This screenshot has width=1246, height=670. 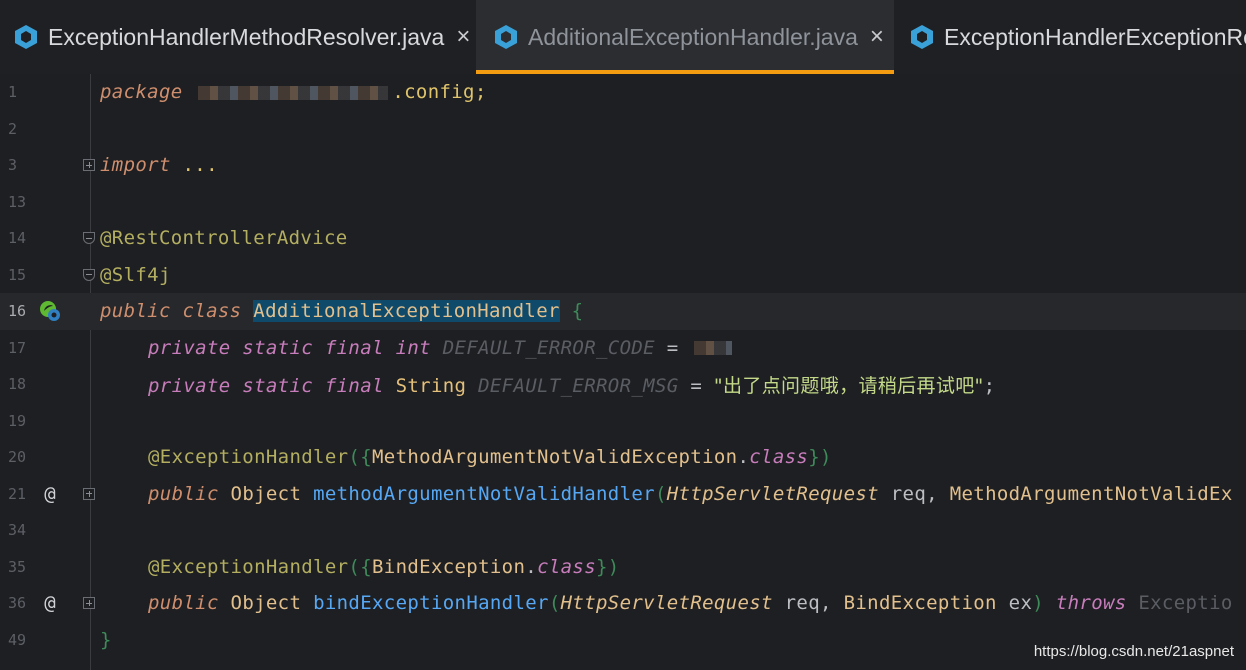 I want to click on assign: =, so click(x=696, y=385).